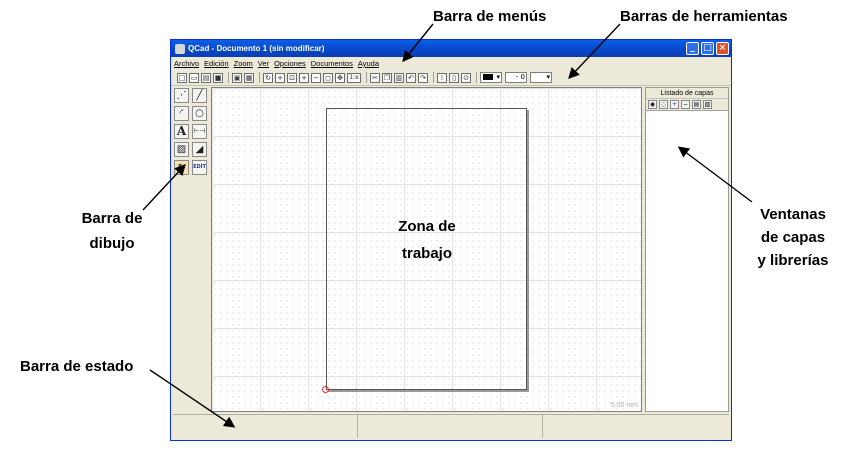 The image size is (855, 466). Describe the element at coordinates (454, 77) in the screenshot. I see `layer-list-icon: ▯` at that location.